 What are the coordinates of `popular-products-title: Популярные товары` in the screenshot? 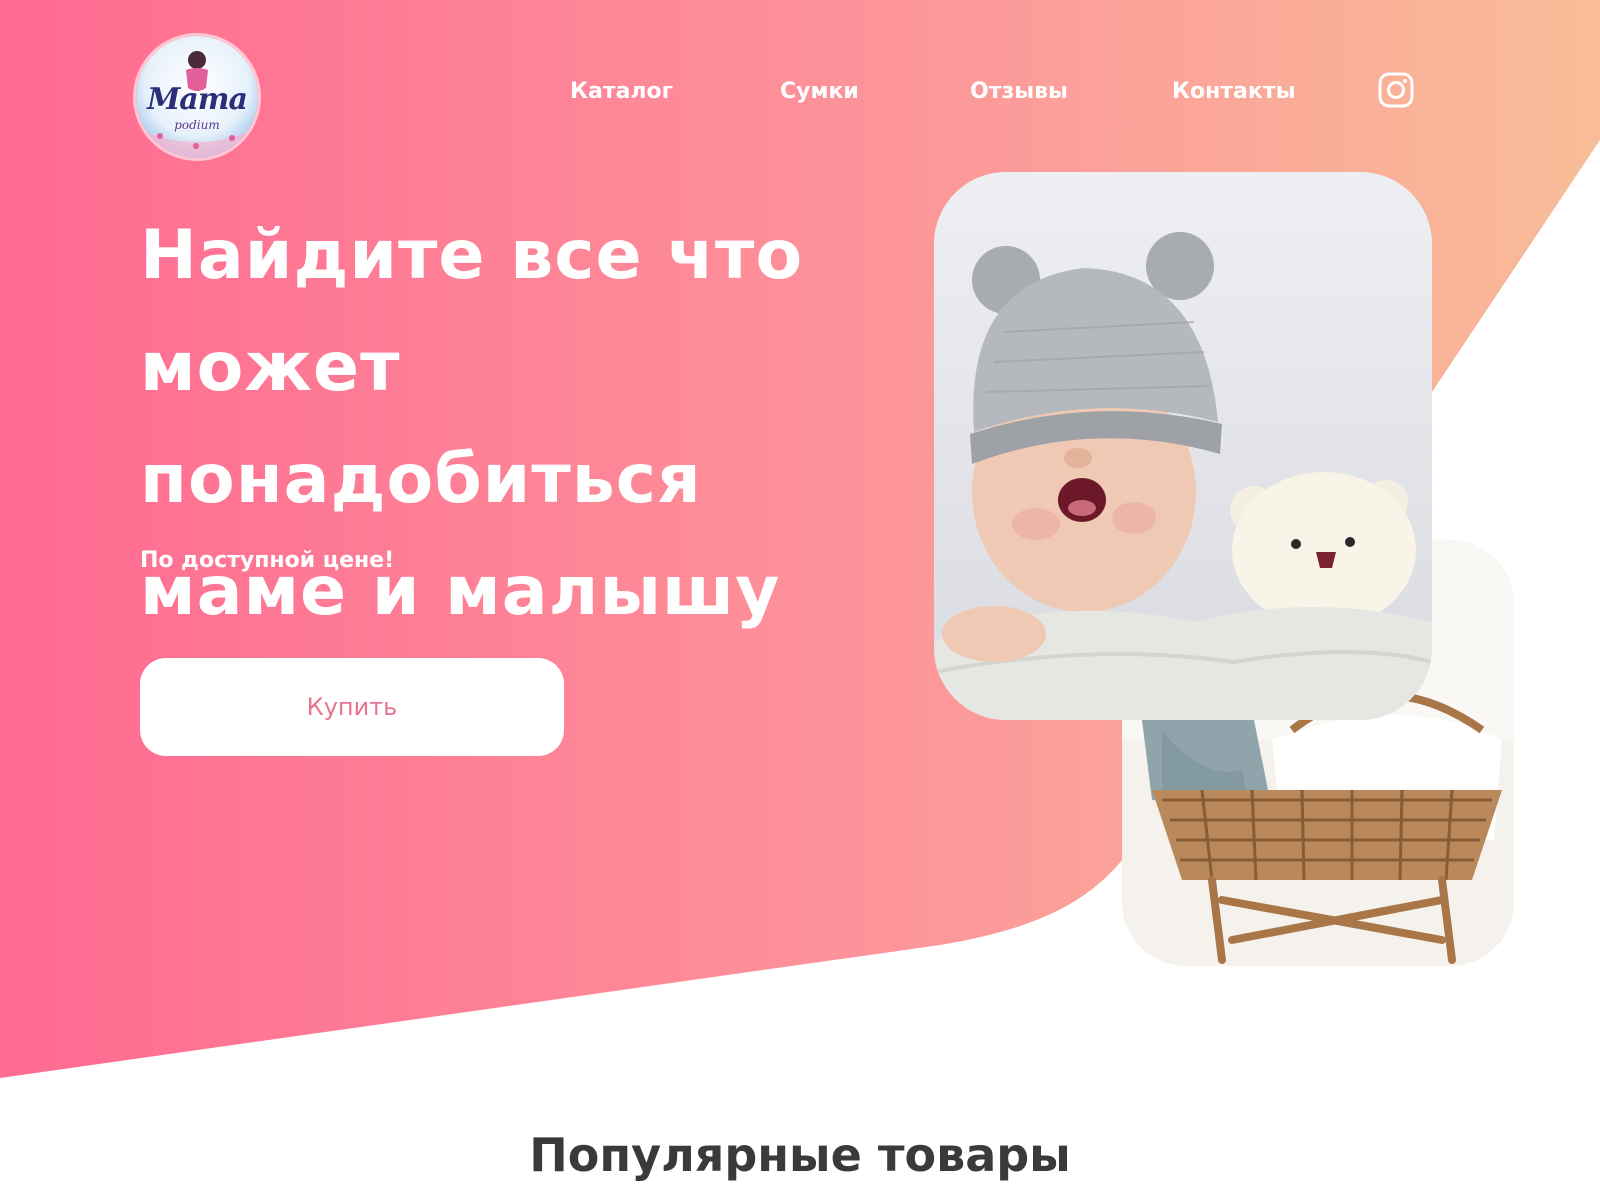 It's located at (800, 1155).